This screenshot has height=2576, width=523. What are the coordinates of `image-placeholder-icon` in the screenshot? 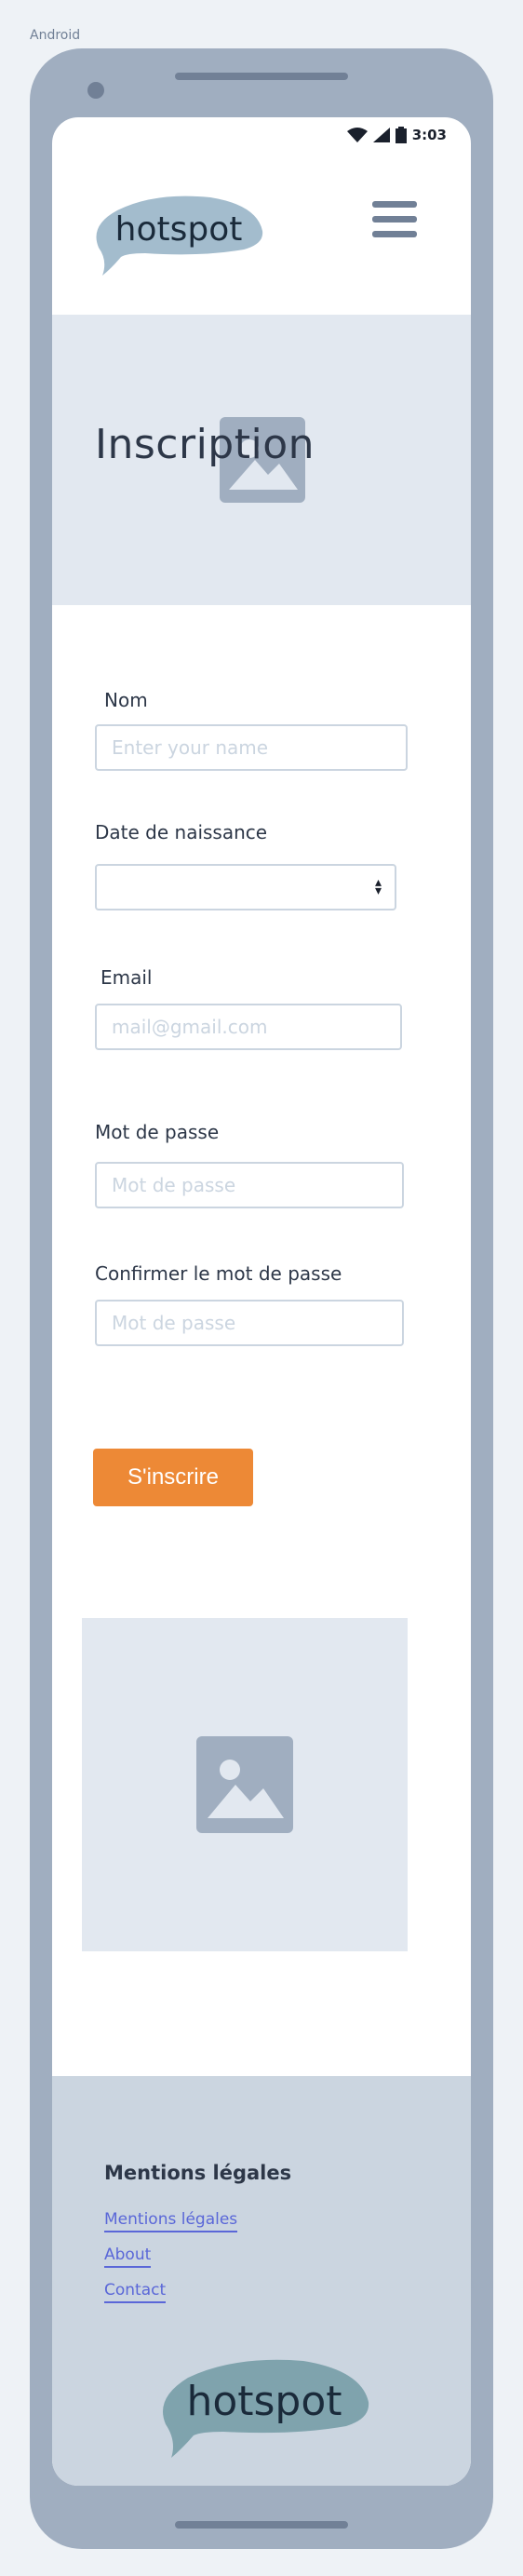 It's located at (244, 1784).